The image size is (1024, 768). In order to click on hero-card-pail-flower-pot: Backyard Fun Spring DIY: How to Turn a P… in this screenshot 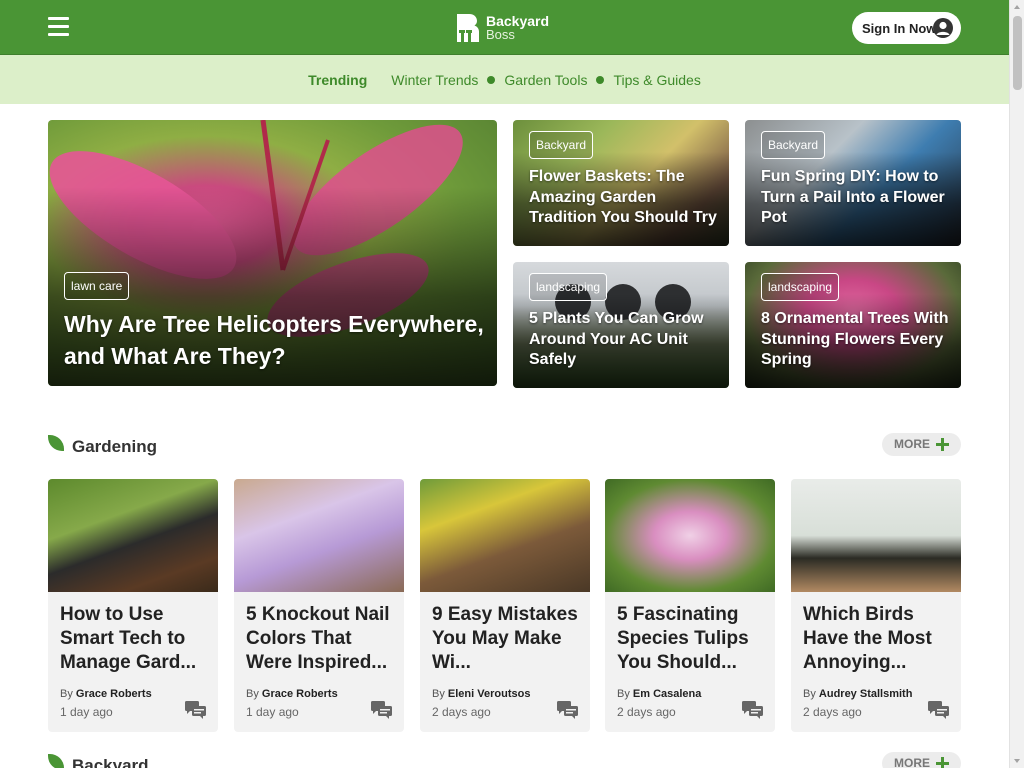, I will do `click(853, 183)`.